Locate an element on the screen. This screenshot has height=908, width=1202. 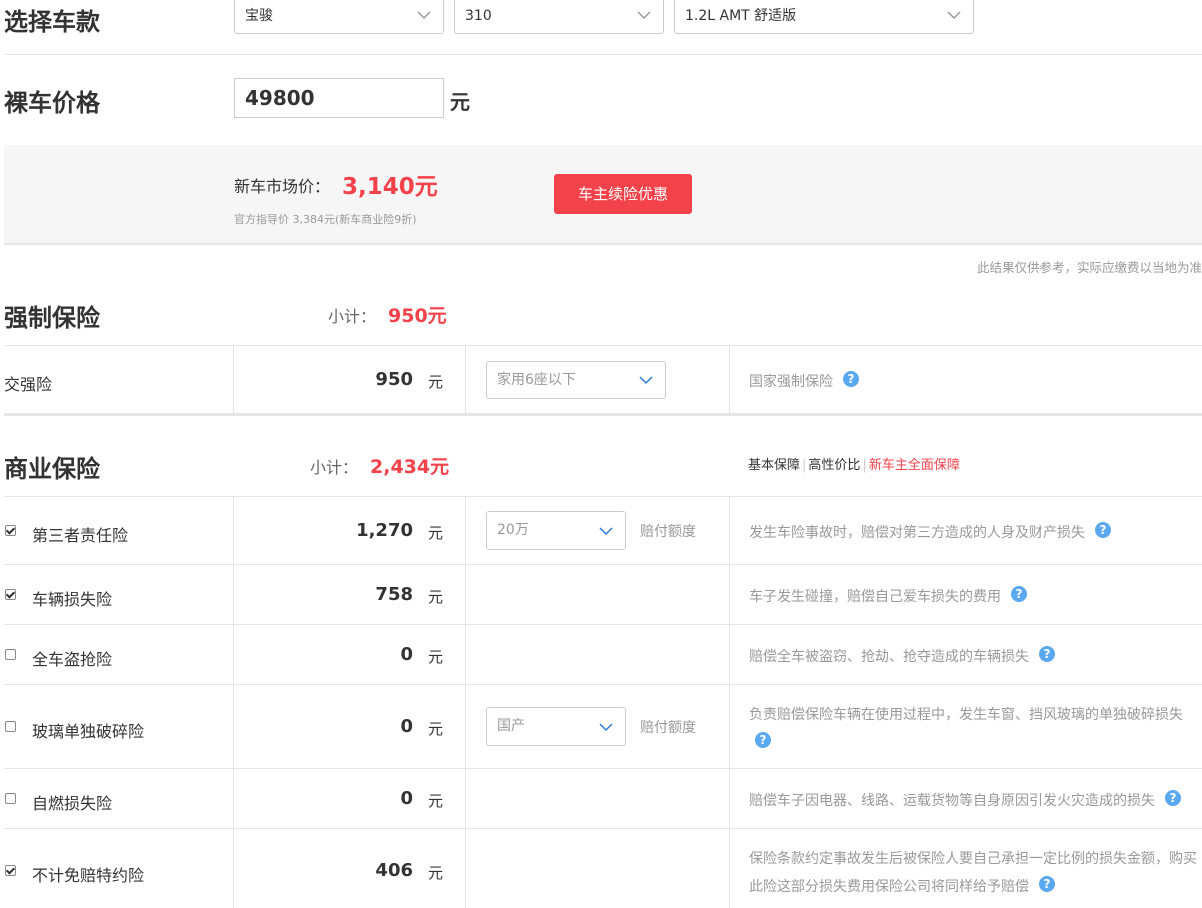
row-name: 全车盗抢险 is located at coordinates (72, 659).